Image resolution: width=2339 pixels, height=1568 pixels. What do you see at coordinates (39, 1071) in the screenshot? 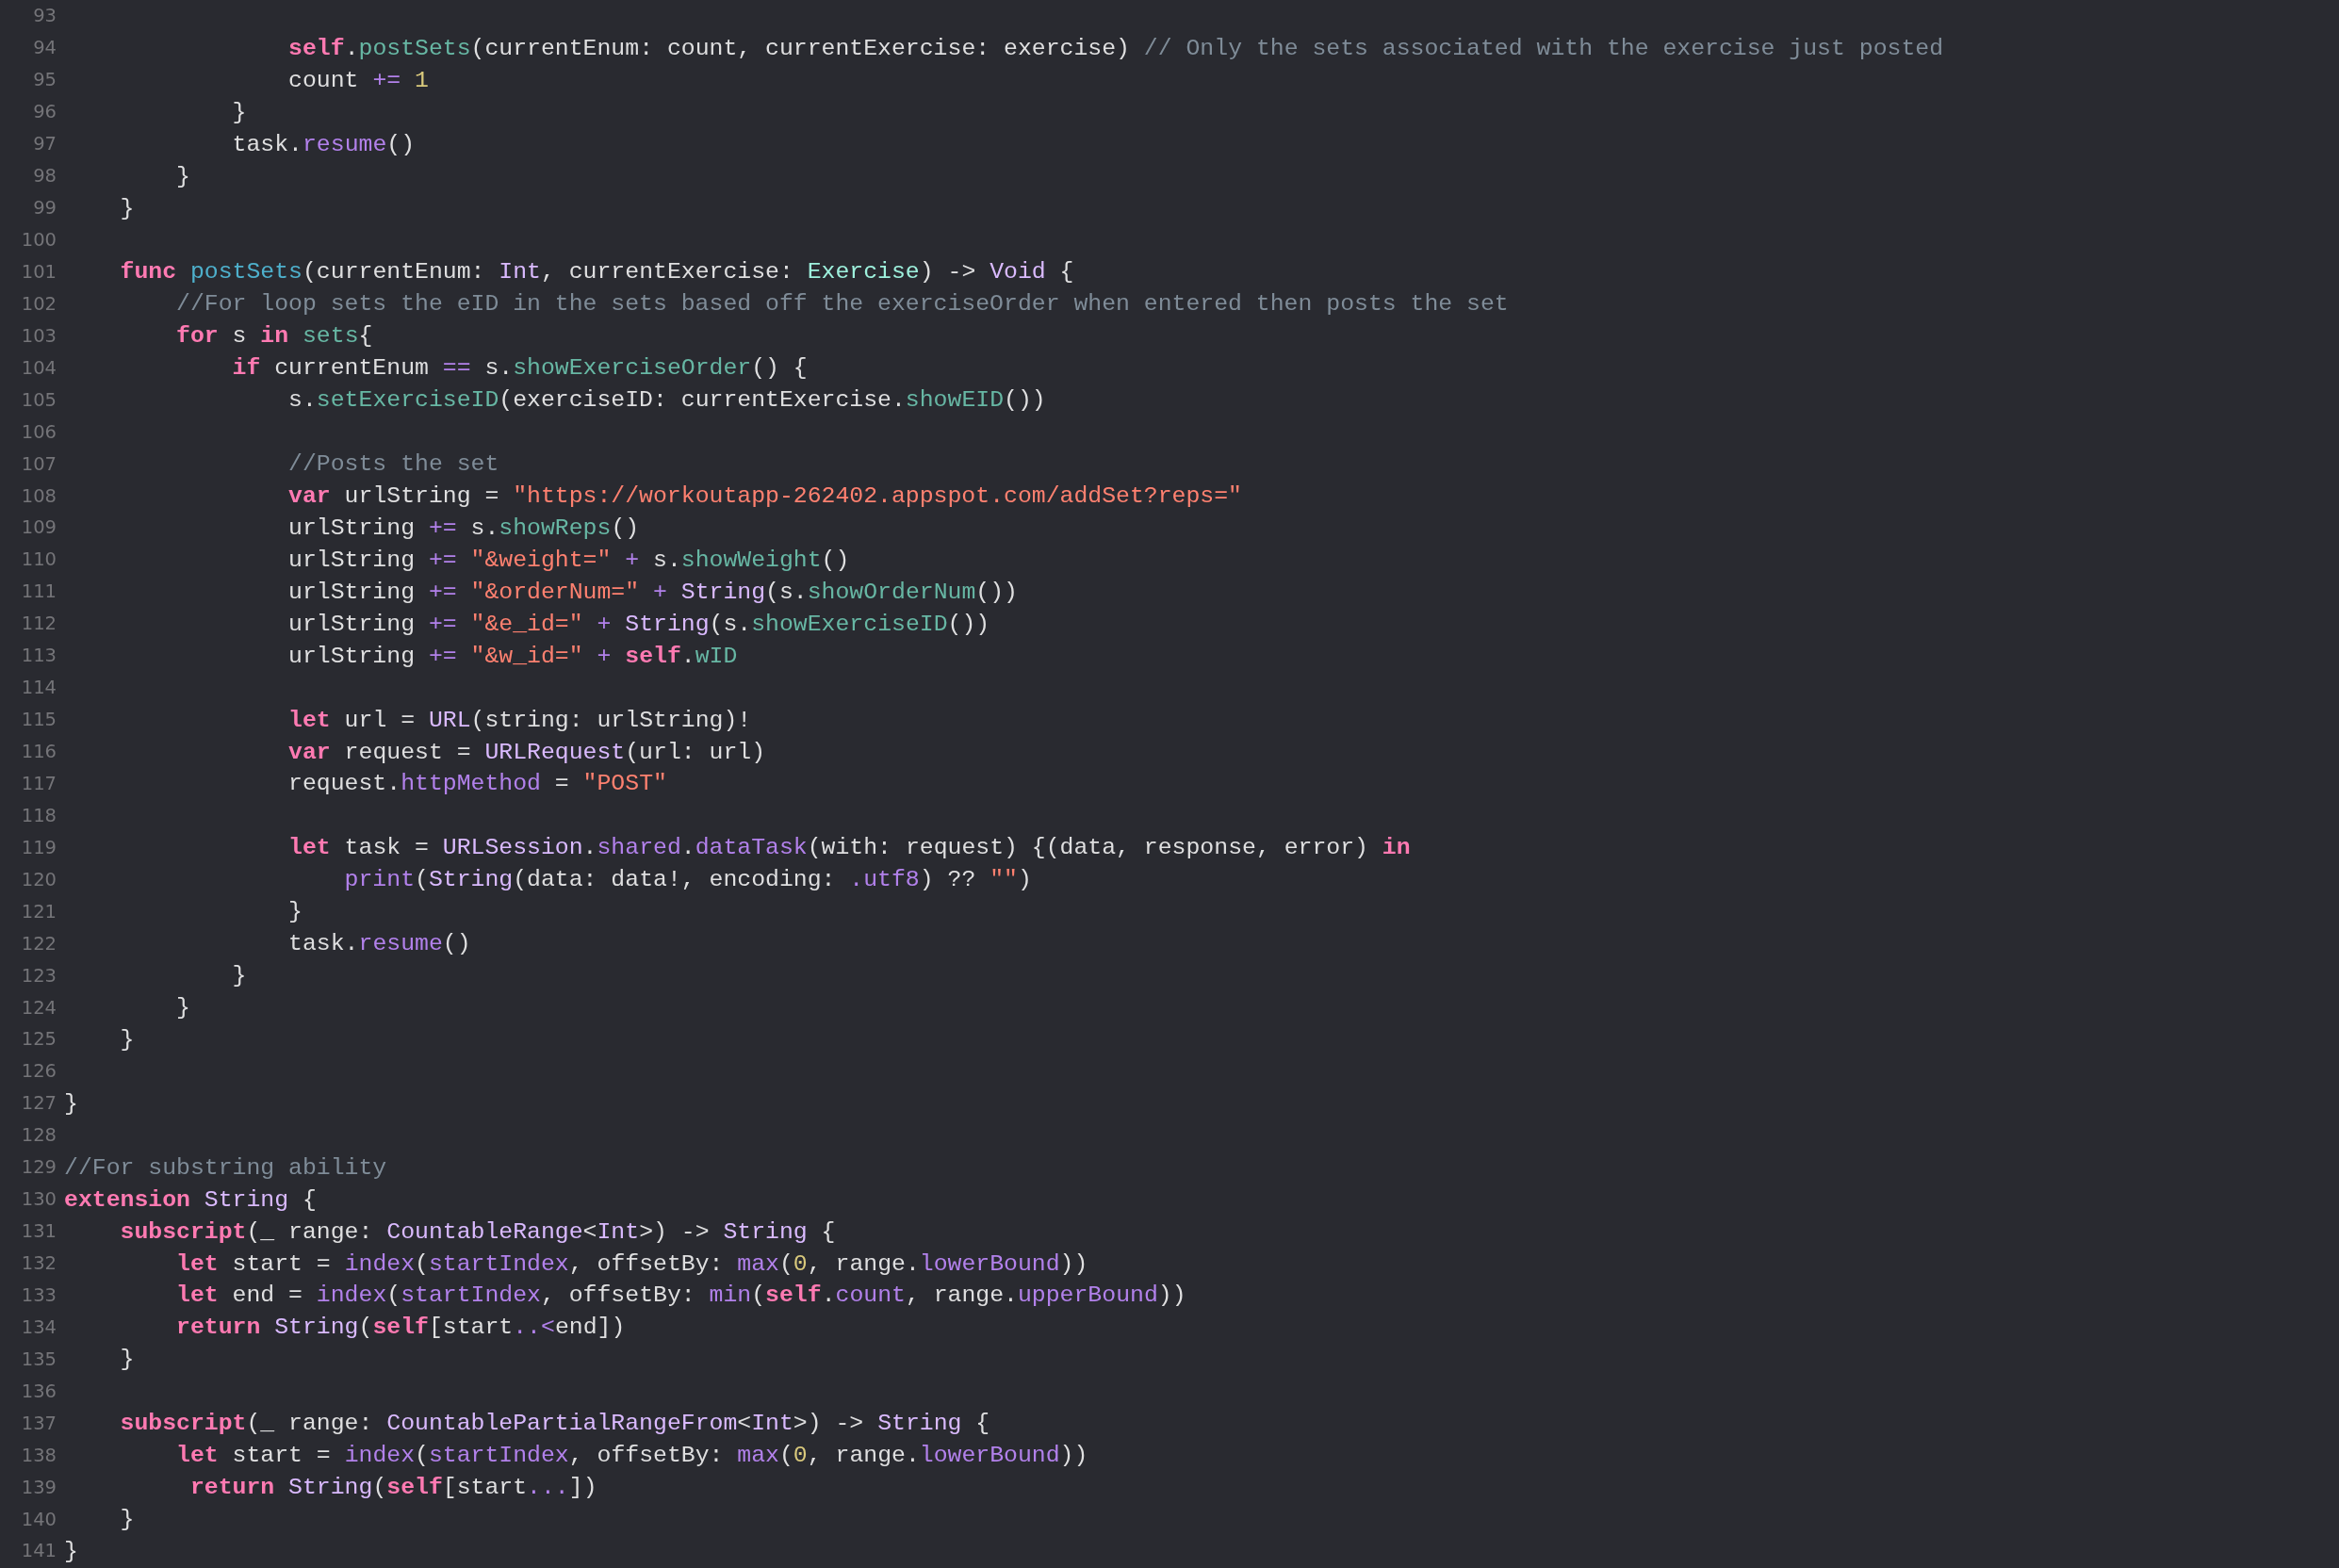
I see `line-number: 126` at bounding box center [39, 1071].